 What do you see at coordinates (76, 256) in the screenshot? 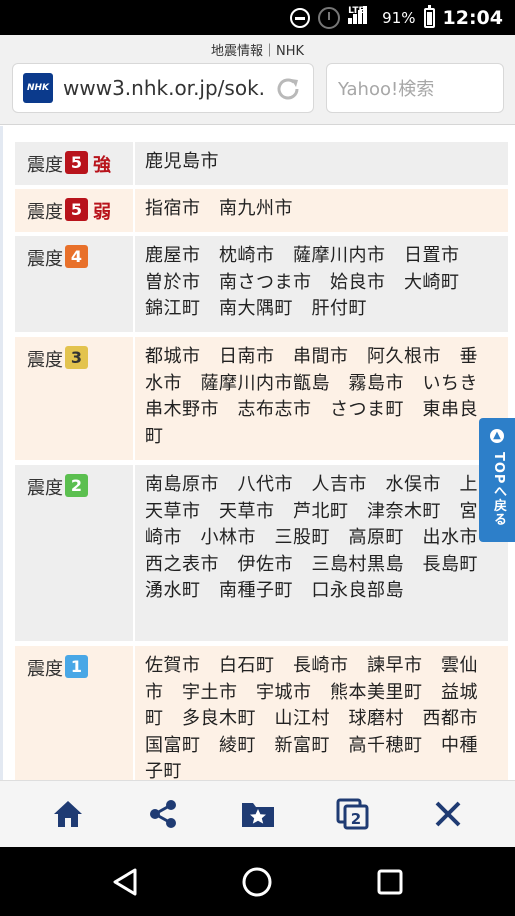
I see `intensity-badge: 4` at bounding box center [76, 256].